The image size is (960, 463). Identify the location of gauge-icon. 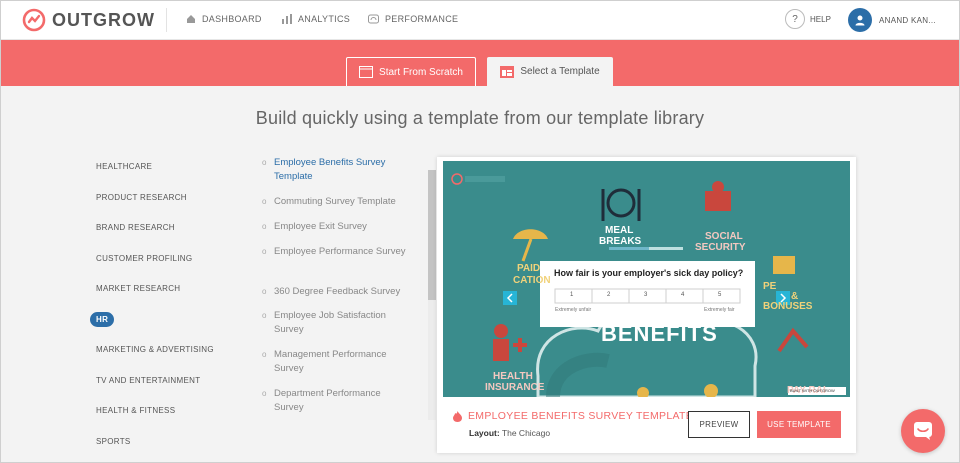
(373, 19).